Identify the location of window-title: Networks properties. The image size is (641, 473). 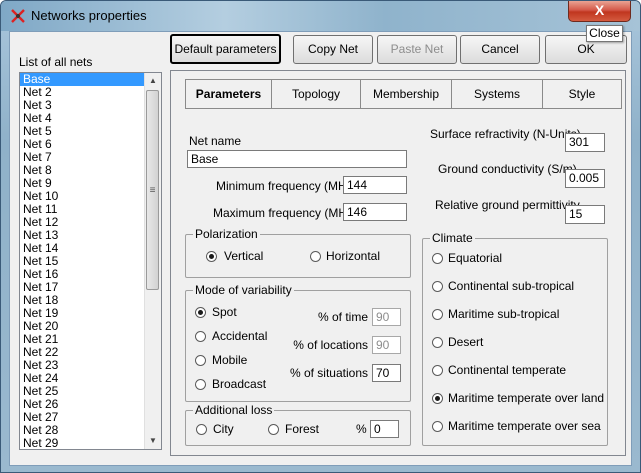
(89, 15).